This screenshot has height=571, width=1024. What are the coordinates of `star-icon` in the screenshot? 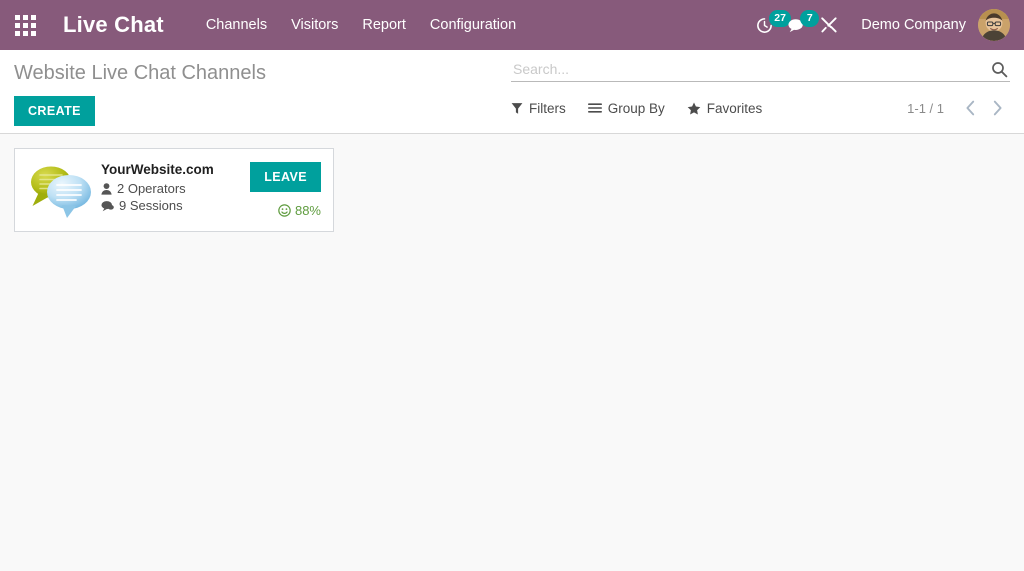 It's located at (694, 108).